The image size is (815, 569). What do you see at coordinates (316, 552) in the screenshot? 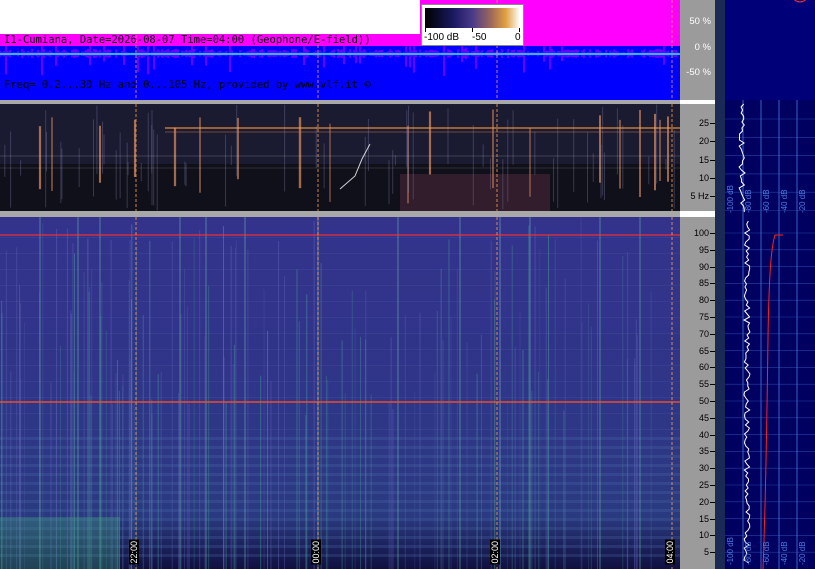
I see `time-label: 00:00` at bounding box center [316, 552].